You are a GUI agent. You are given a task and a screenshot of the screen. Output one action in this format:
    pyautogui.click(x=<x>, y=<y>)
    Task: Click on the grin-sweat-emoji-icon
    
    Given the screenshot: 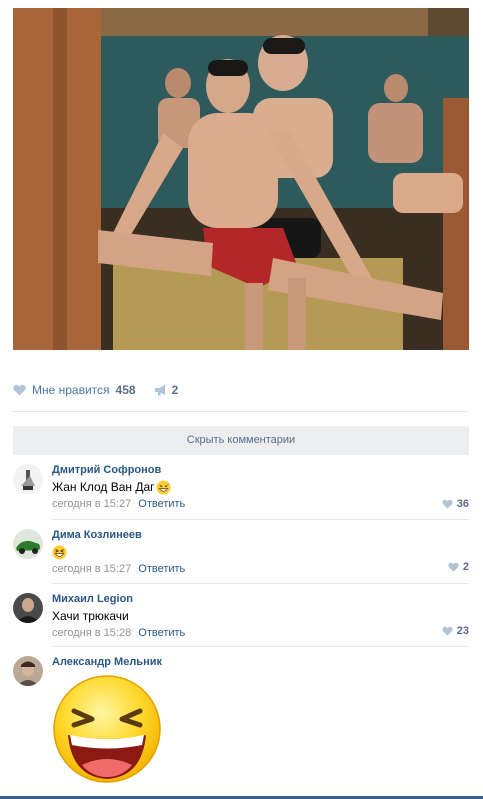 What is the action you would take?
    pyautogui.click(x=163, y=487)
    